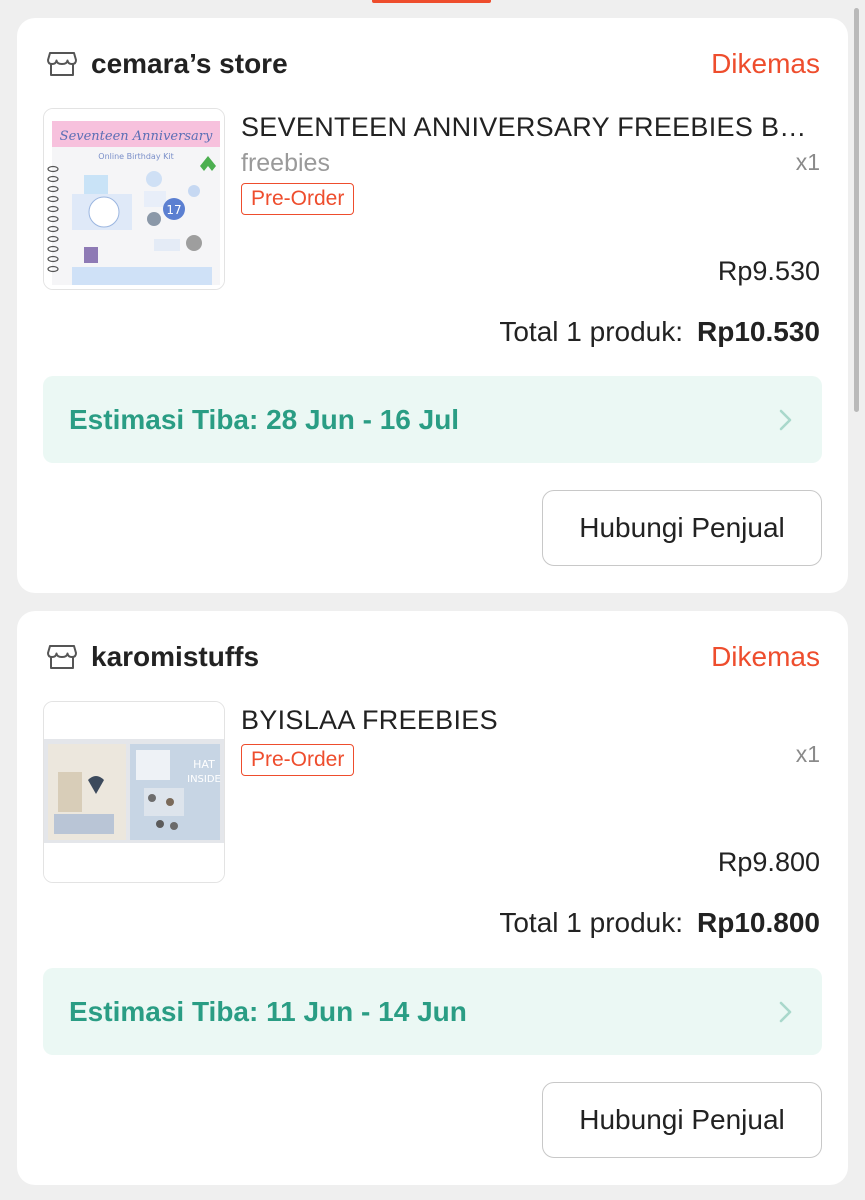 The height and width of the screenshot is (1200, 865). What do you see at coordinates (530, 127) in the screenshot?
I see `product-title: SEVENTEEN ANNIVERSARY FREEBIES BUNDLE` at bounding box center [530, 127].